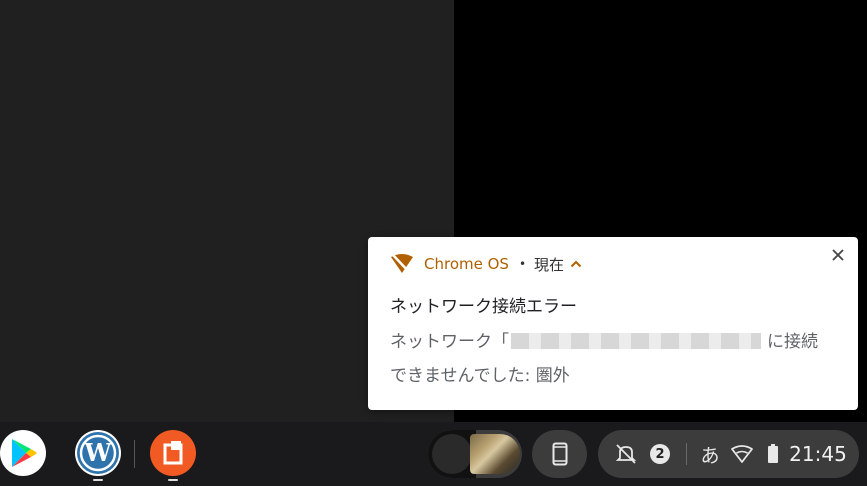 Image resolution: width=867 pixels, height=486 pixels. I want to click on svg-text: W, so click(98, 452).